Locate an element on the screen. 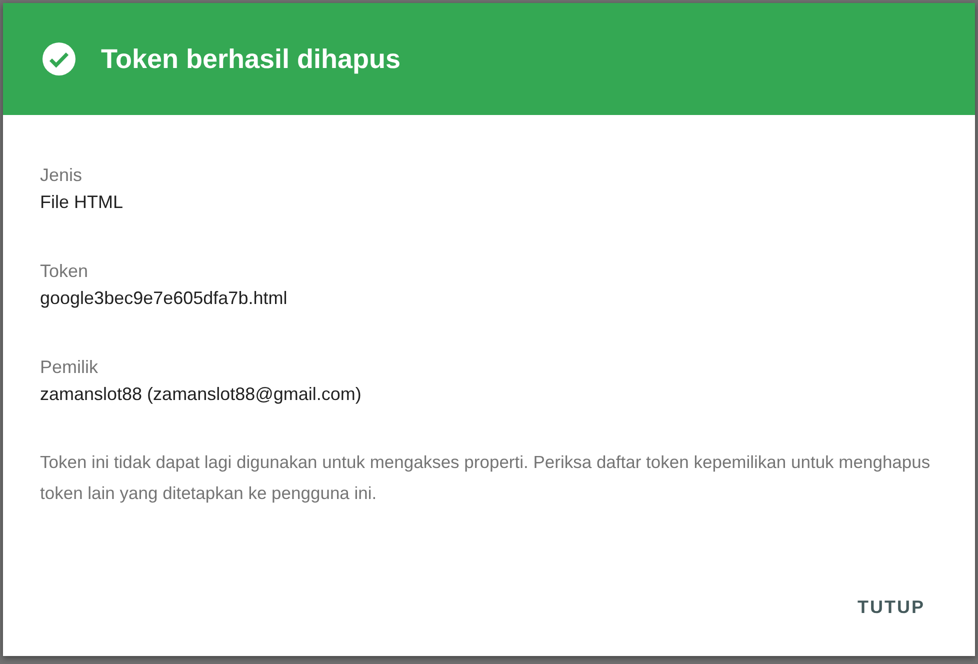 Image resolution: width=978 pixels, height=664 pixels. info-message: Token ini tidak dapat lagi digunakan untuk mengakses properti. Periksa daftar token kepemilikan untuk menghapus token lain yang ditetapkan ke pengguna ini. is located at coordinates (486, 478).